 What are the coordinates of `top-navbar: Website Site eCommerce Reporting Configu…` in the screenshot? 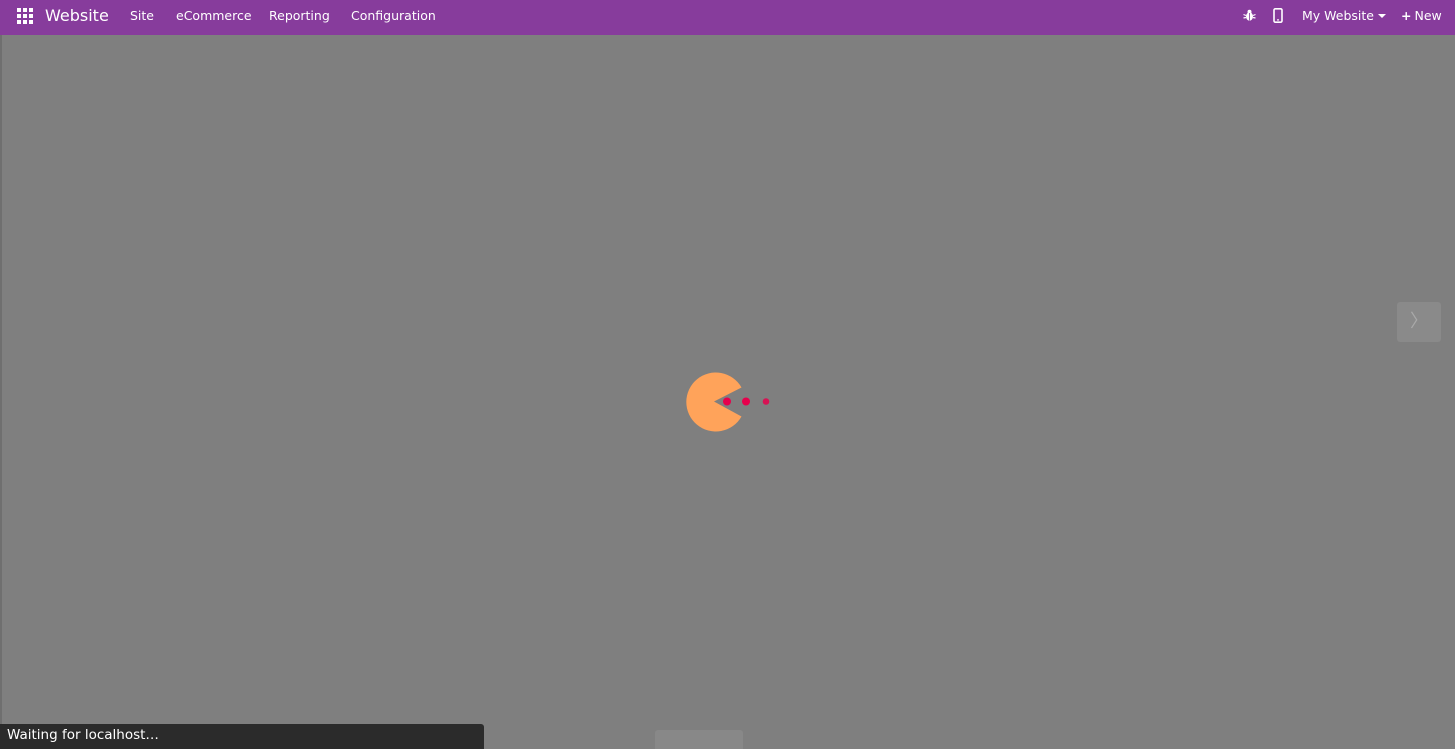 It's located at (727, 17).